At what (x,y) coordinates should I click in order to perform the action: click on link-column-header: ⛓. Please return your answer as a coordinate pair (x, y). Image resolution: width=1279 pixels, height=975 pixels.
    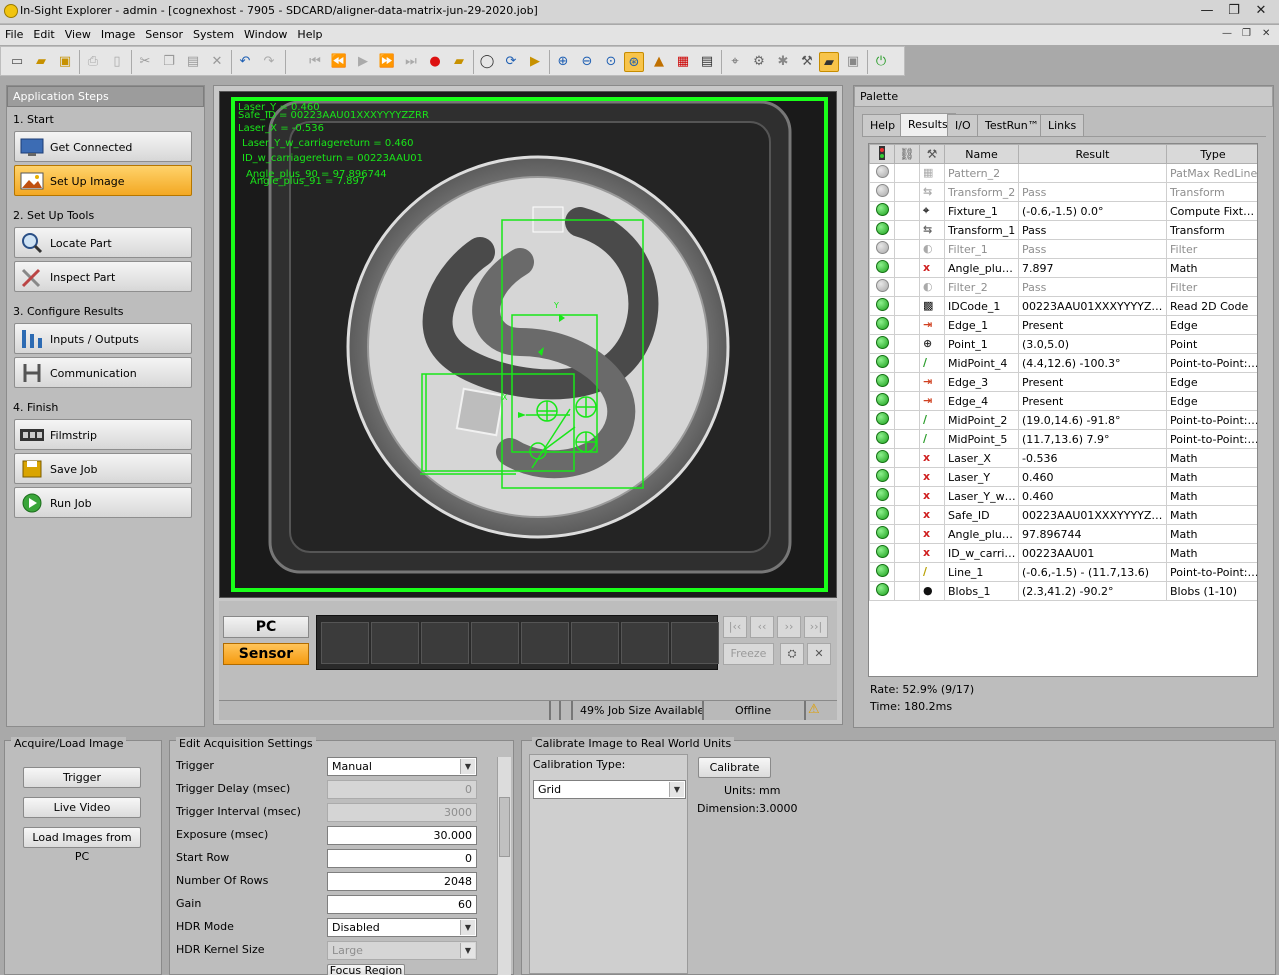
    Looking at the image, I should click on (907, 154).